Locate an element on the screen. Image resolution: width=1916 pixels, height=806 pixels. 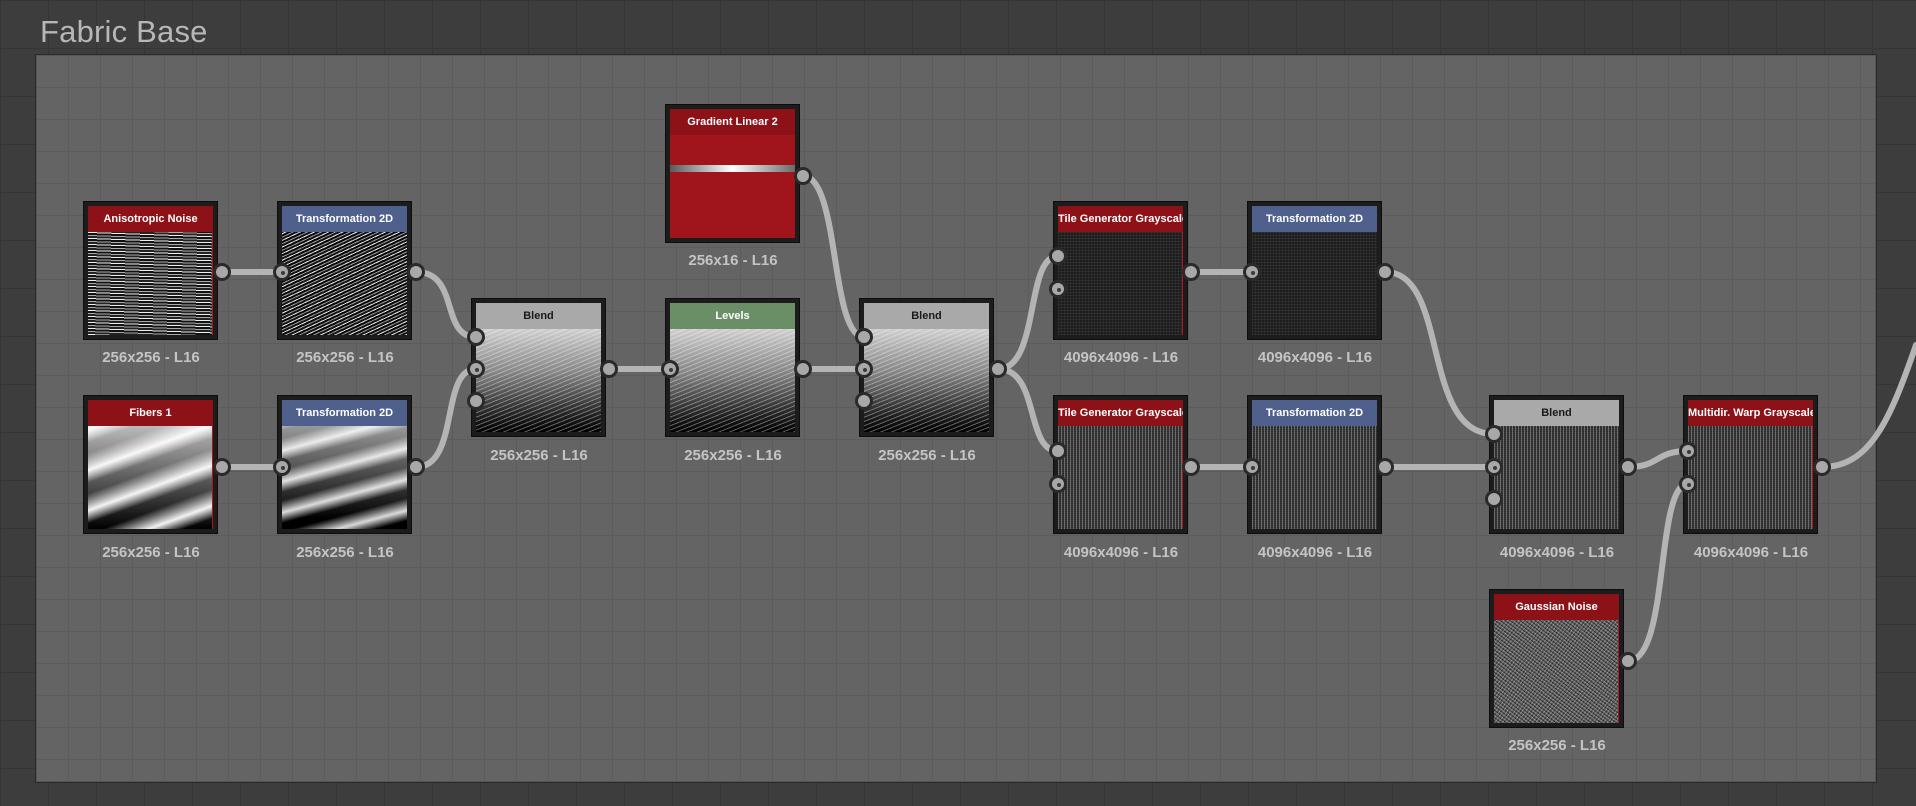
frame-title: Fabric Base is located at coordinates (124, 31).